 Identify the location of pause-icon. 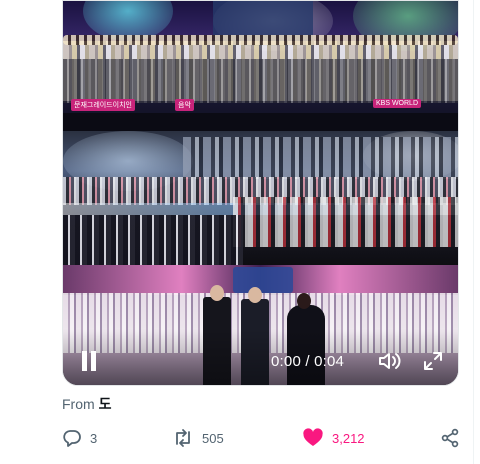
(89, 361).